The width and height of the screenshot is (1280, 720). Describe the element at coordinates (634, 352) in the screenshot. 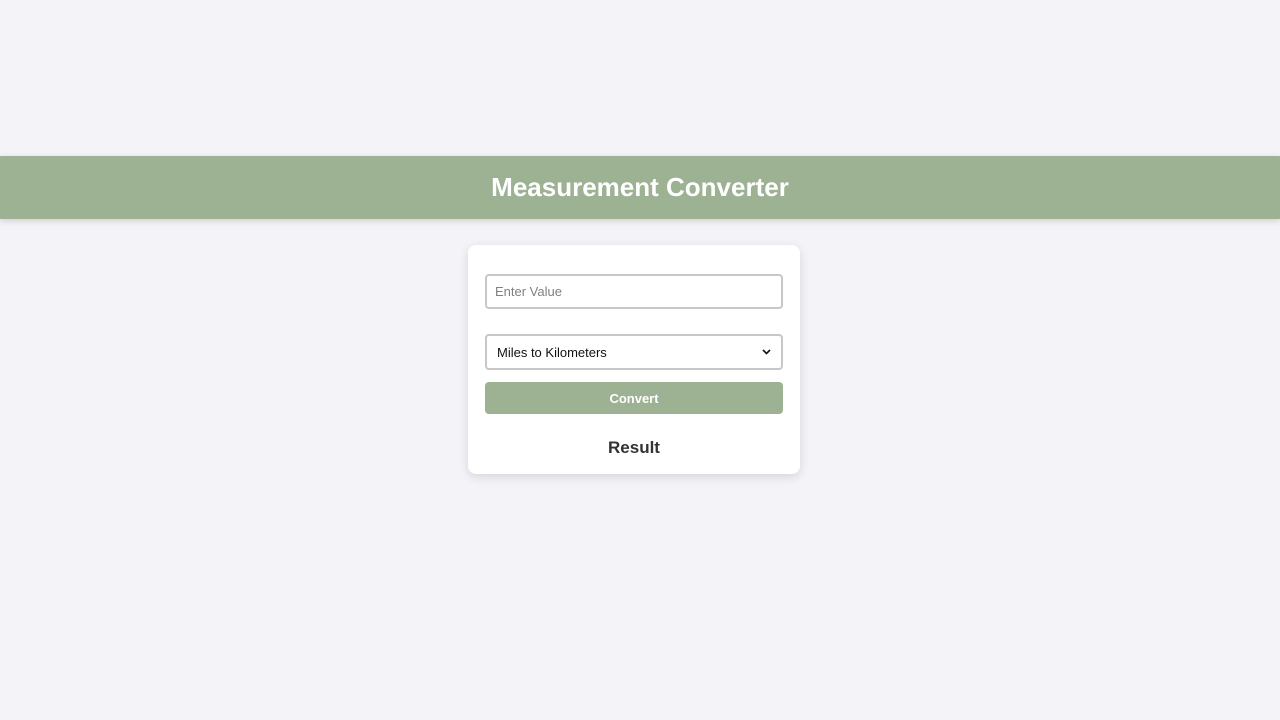

I see `conversion-select: Miles to Kilometers` at that location.